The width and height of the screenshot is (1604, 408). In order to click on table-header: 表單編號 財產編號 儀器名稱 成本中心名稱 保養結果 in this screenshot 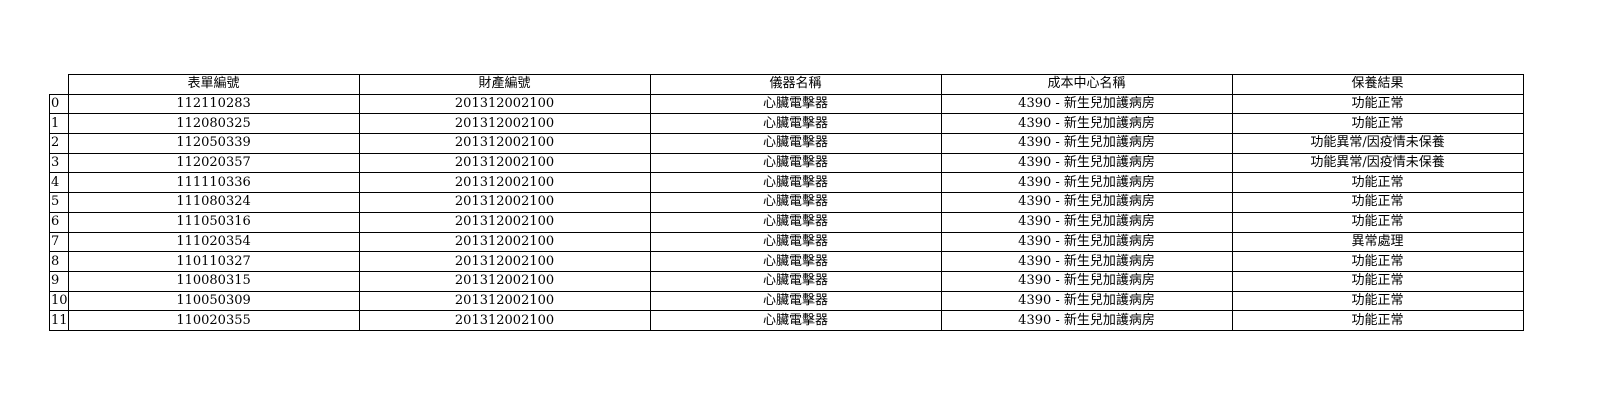, I will do `click(786, 84)`.